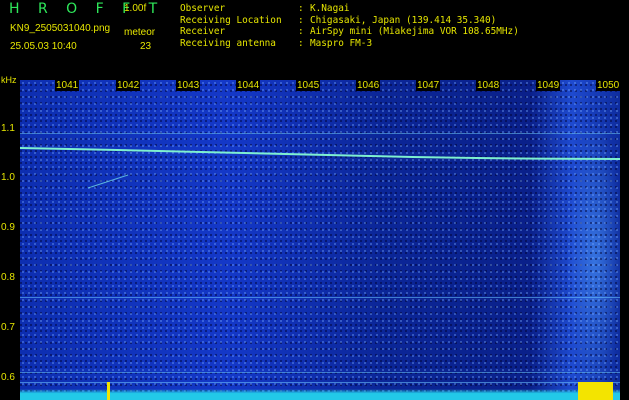 The height and width of the screenshot is (400, 629). I want to click on meteor-count: 23, so click(146, 46).